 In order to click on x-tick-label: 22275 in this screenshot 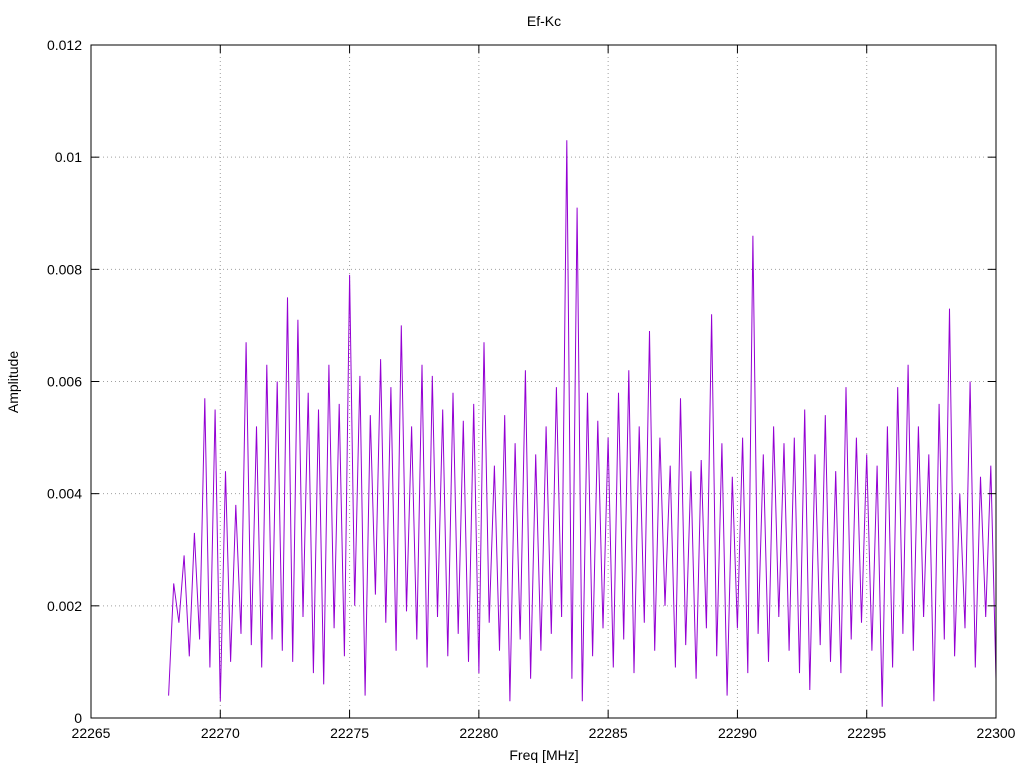, I will do `click(349, 733)`.